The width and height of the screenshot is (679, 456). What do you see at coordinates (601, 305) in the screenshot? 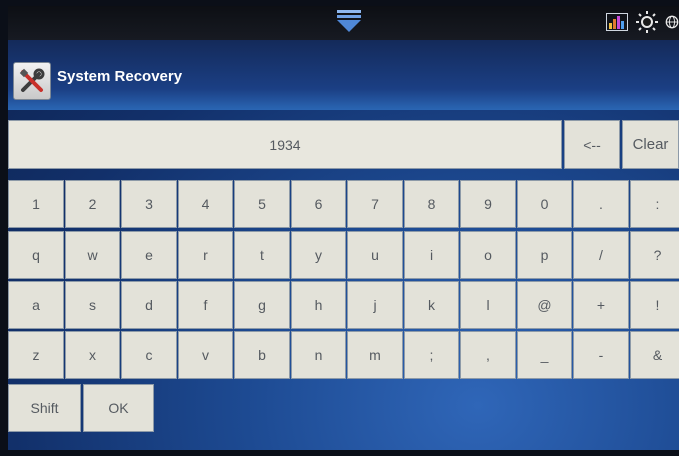
I see `key-2-10: +` at bounding box center [601, 305].